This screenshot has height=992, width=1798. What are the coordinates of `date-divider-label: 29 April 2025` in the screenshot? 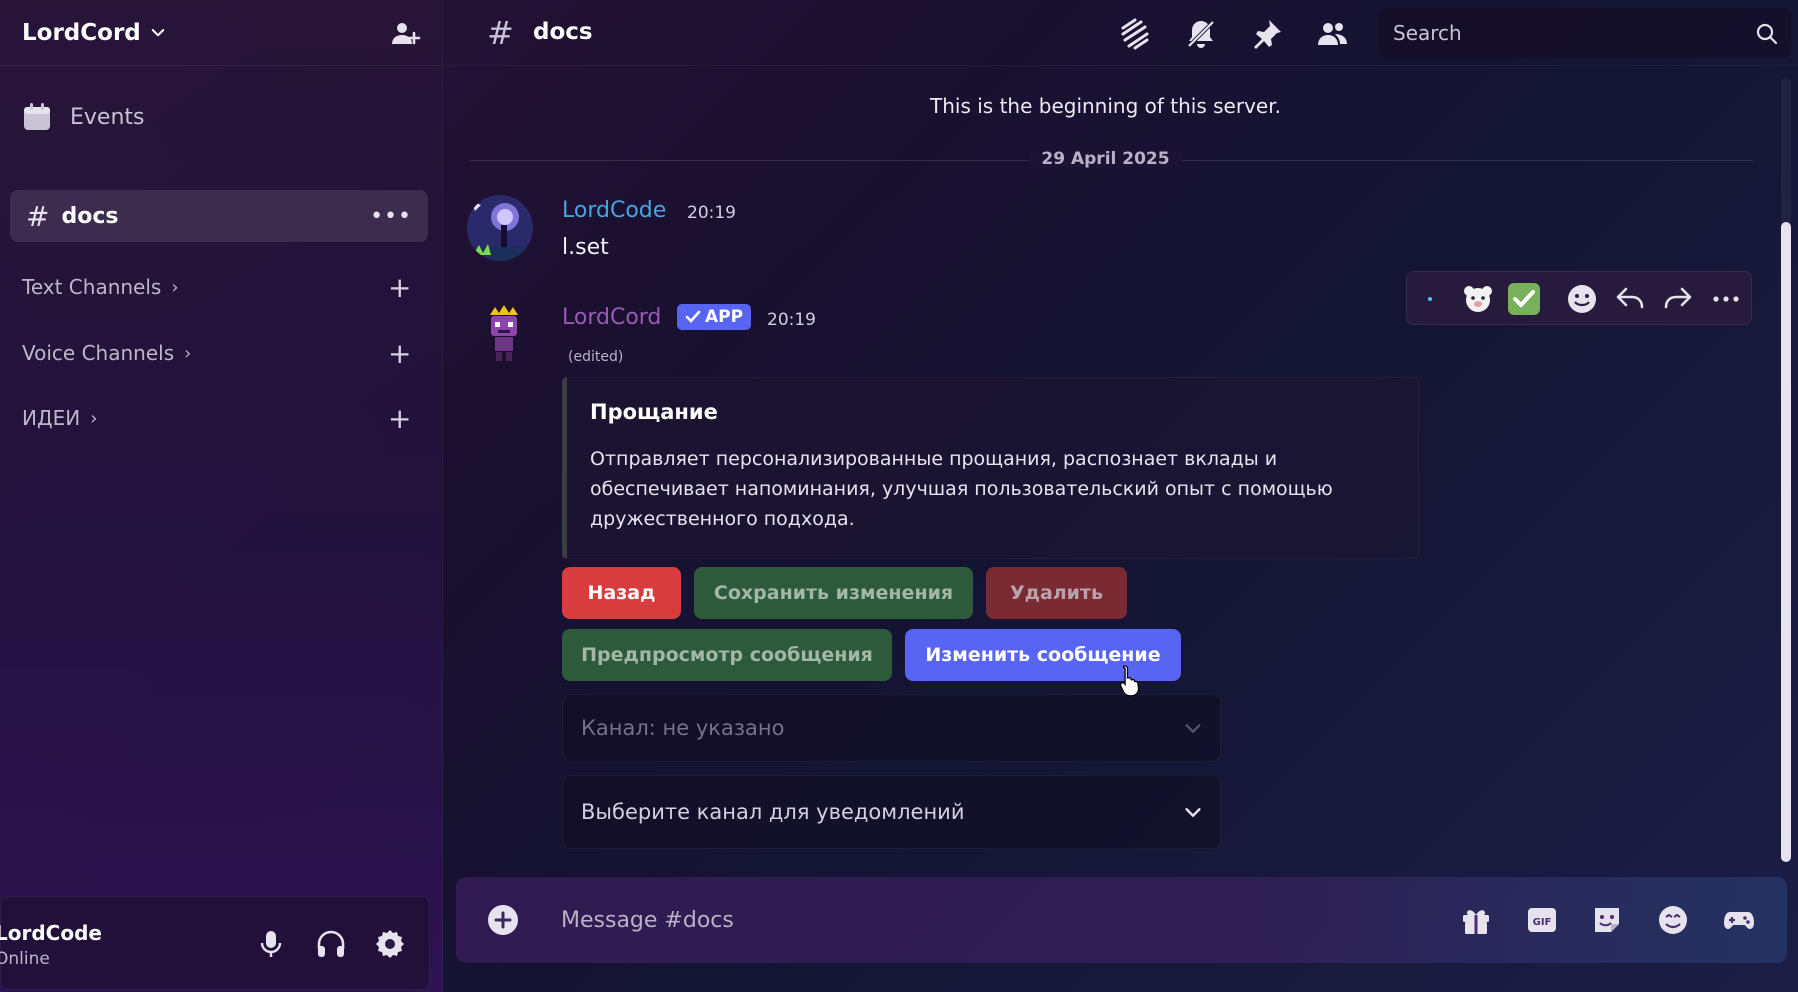 It's located at (1105, 159).